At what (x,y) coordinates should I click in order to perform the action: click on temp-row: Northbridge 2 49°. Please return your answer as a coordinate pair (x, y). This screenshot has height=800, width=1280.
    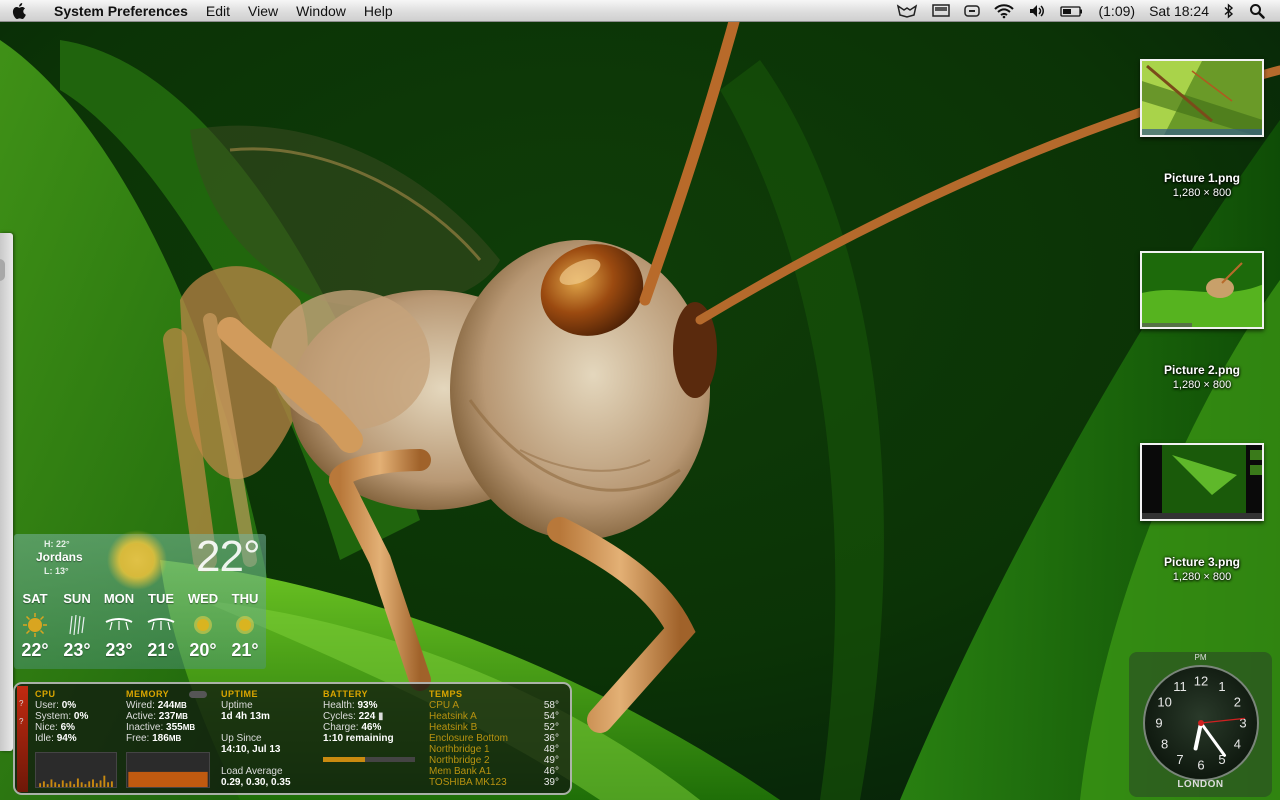
    Looking at the image, I should click on (494, 760).